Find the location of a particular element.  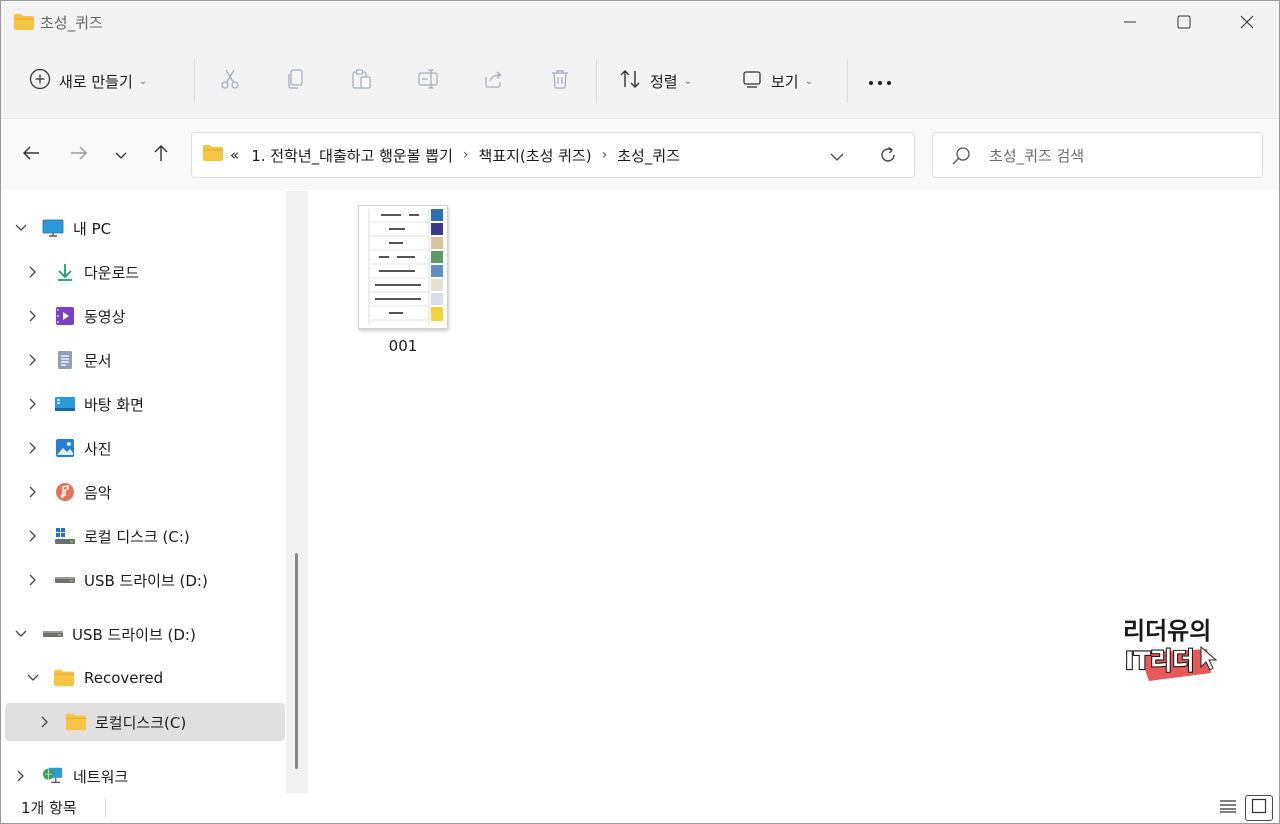

delete-button is located at coordinates (560, 81).